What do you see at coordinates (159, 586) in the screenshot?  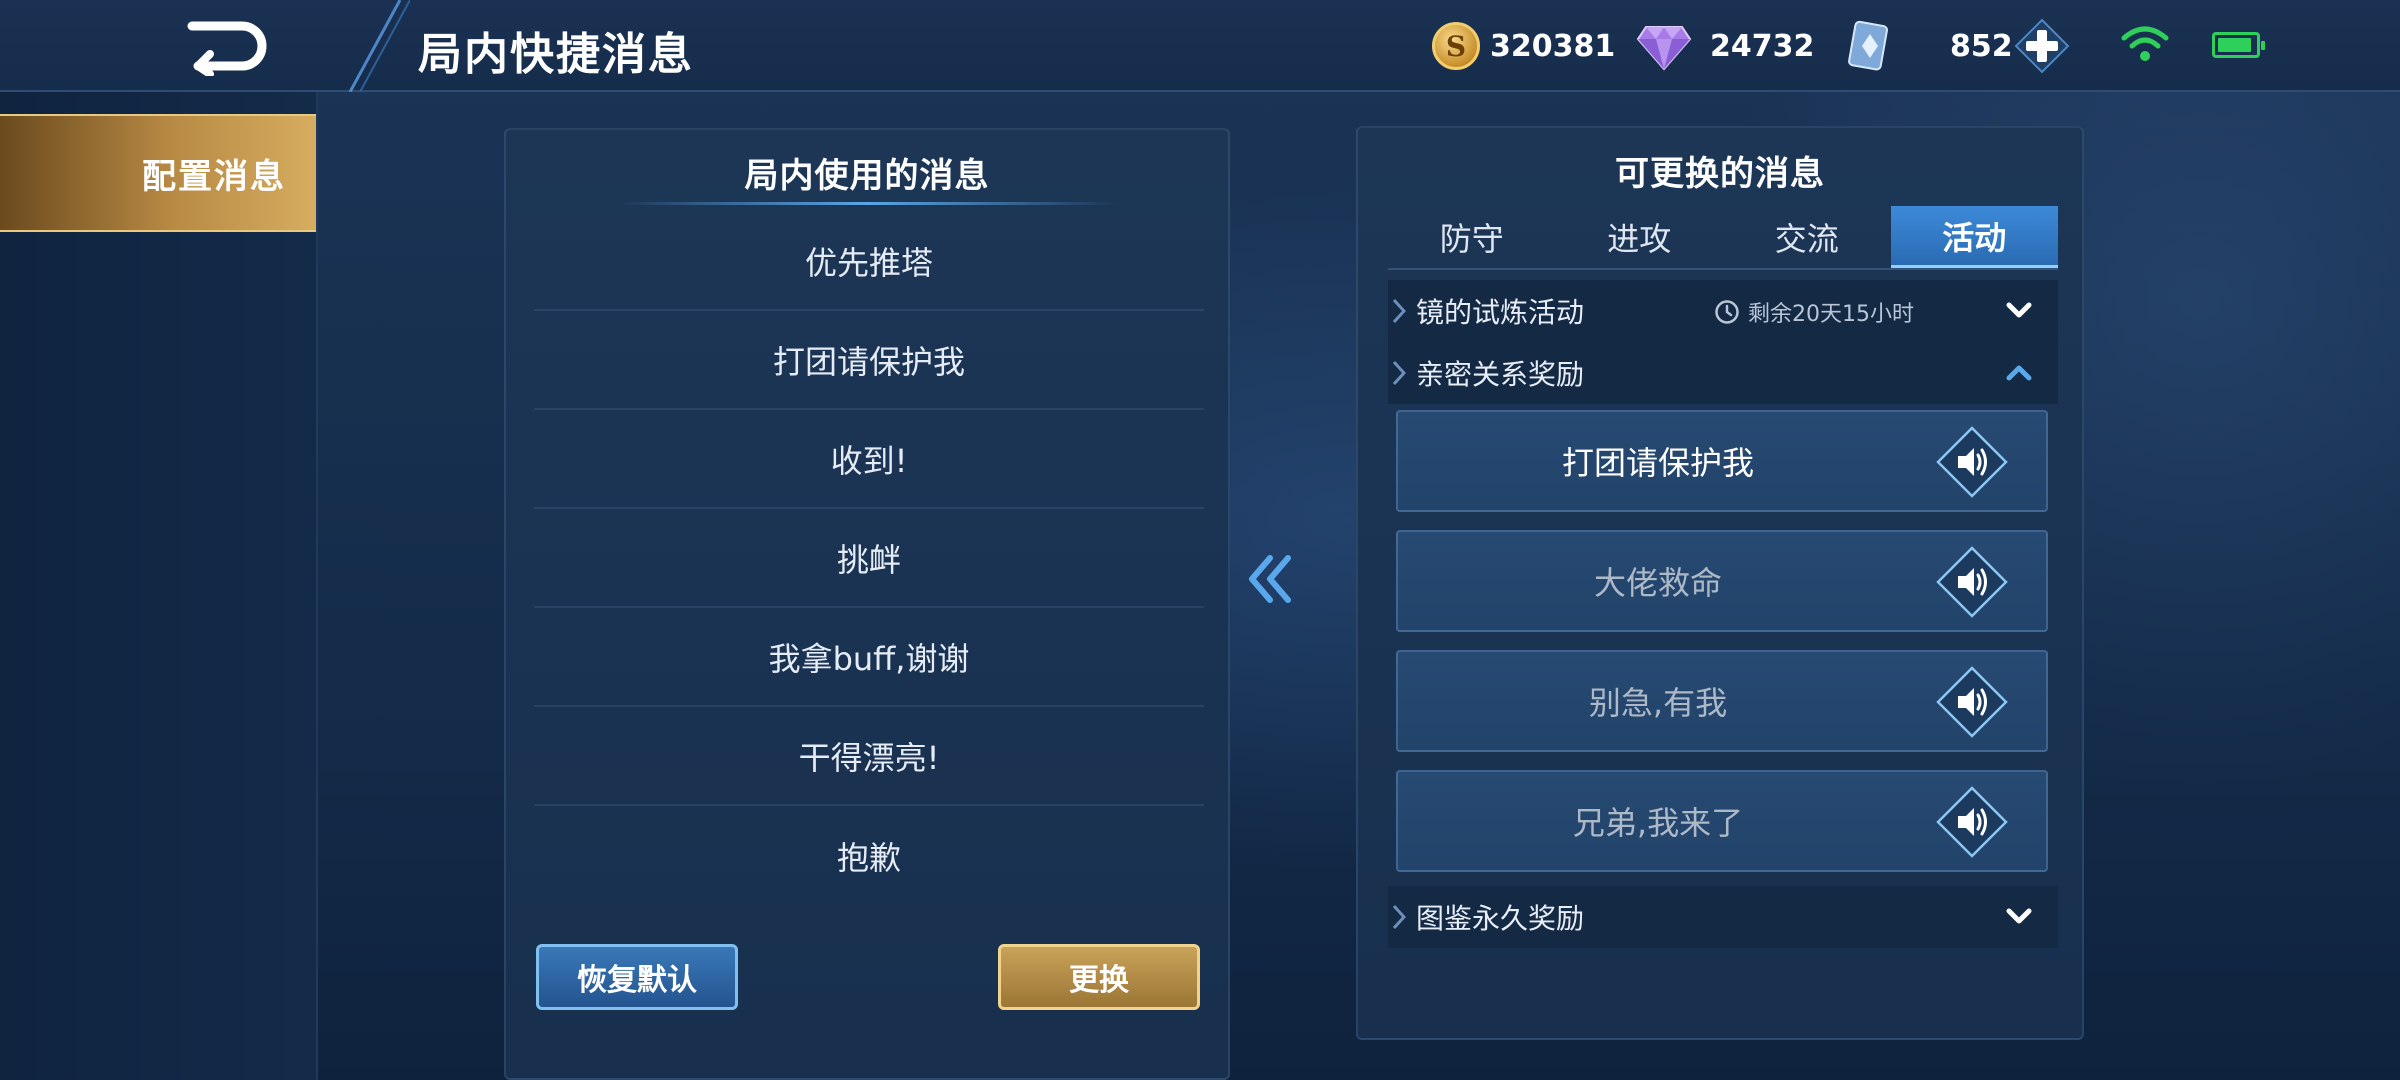 I see `sidebar: 配置消息` at bounding box center [159, 586].